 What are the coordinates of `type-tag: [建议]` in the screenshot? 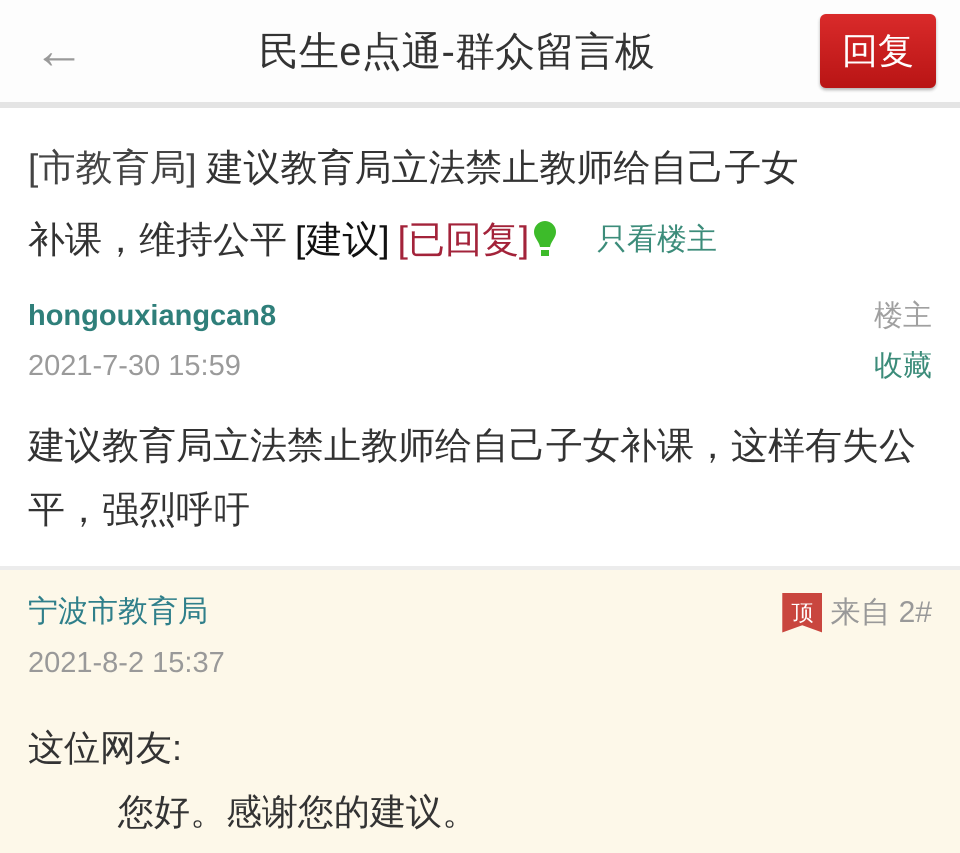 It's located at (342, 240).